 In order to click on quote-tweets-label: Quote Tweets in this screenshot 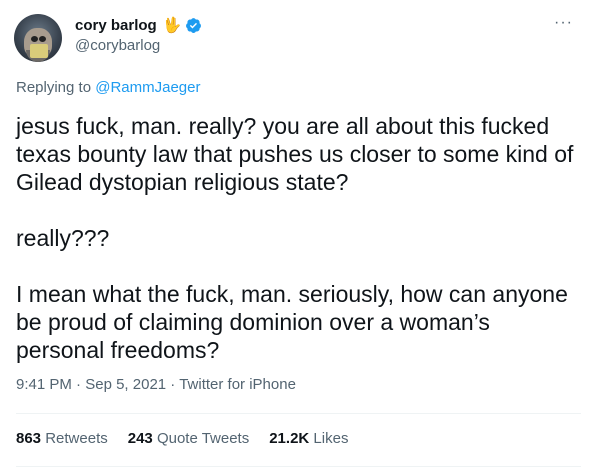, I will do `click(203, 438)`.